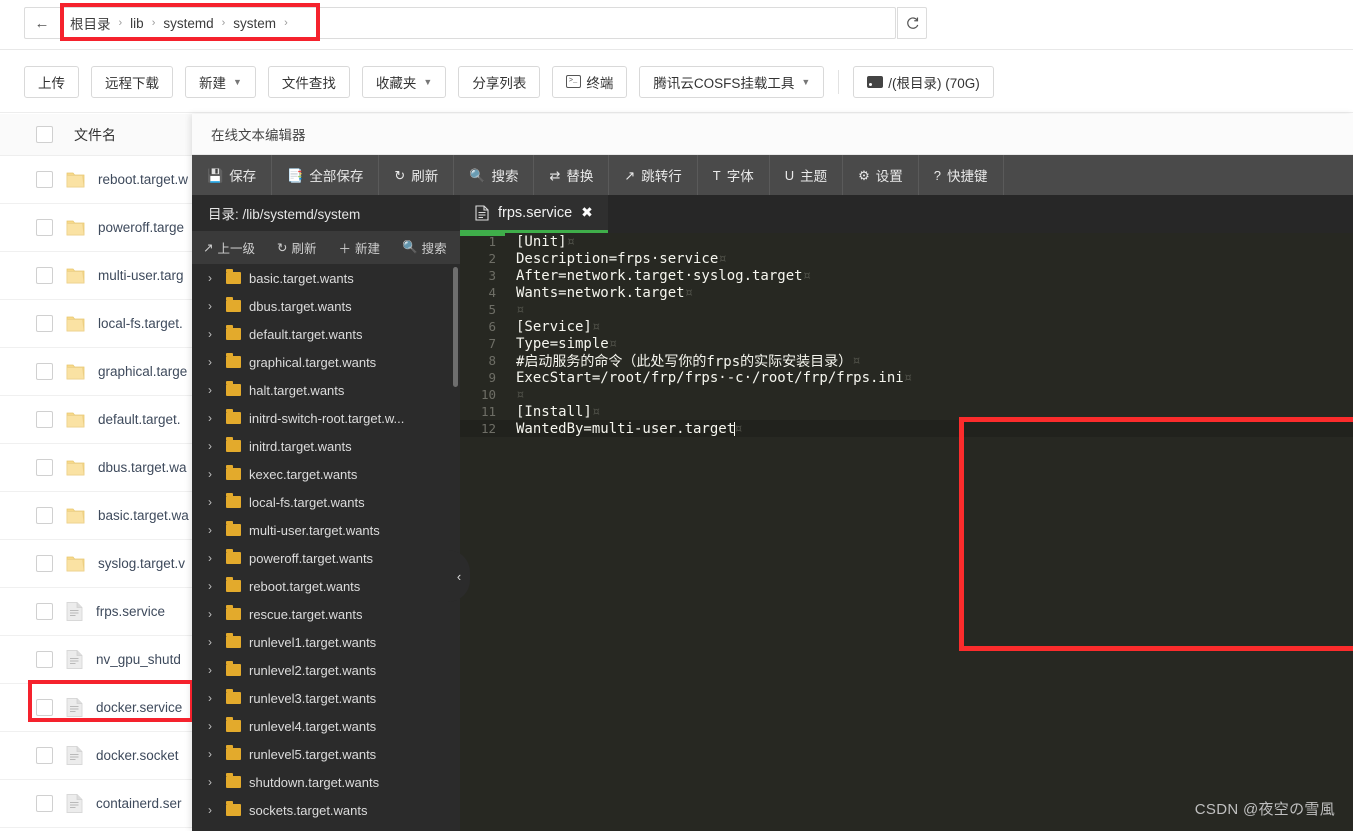 Image resolution: width=1353 pixels, height=831 pixels. What do you see at coordinates (297, 247) in the screenshot?
I see `tree-tool-refresh: ↻ 刷新` at bounding box center [297, 247].